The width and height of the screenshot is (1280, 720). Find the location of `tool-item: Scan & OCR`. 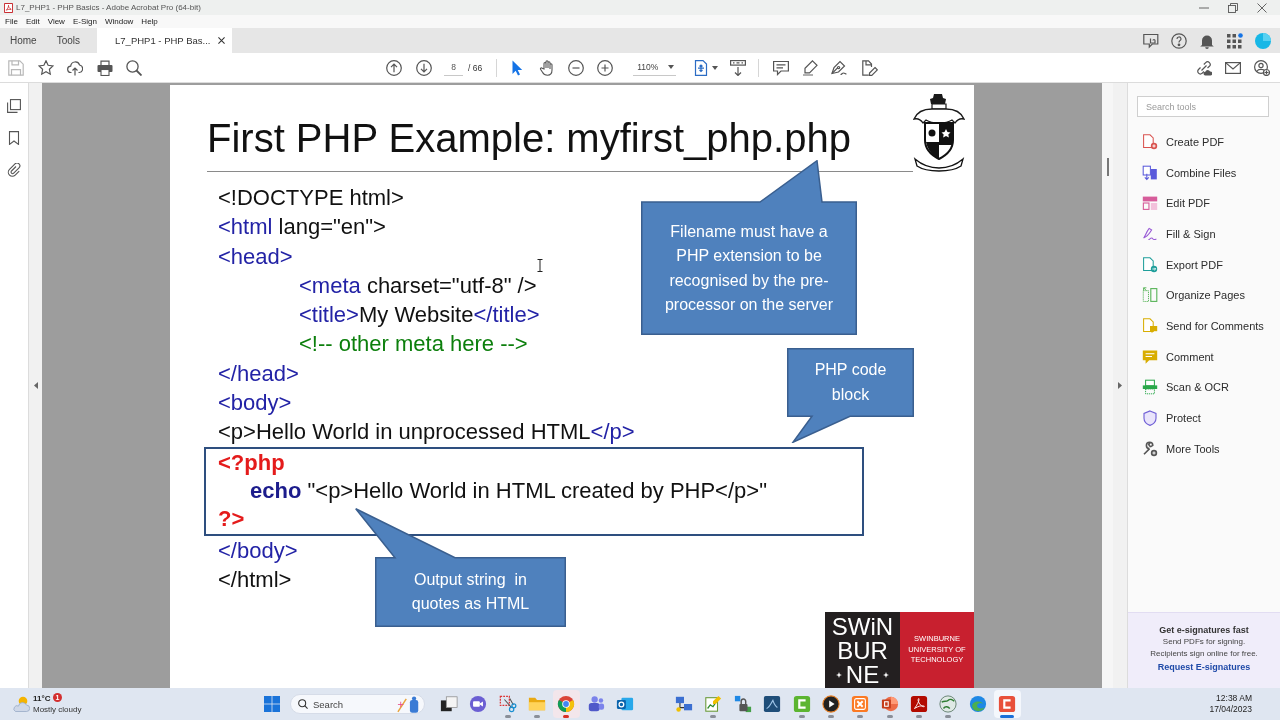

tool-item: Scan & OCR is located at coordinates (1204, 387).